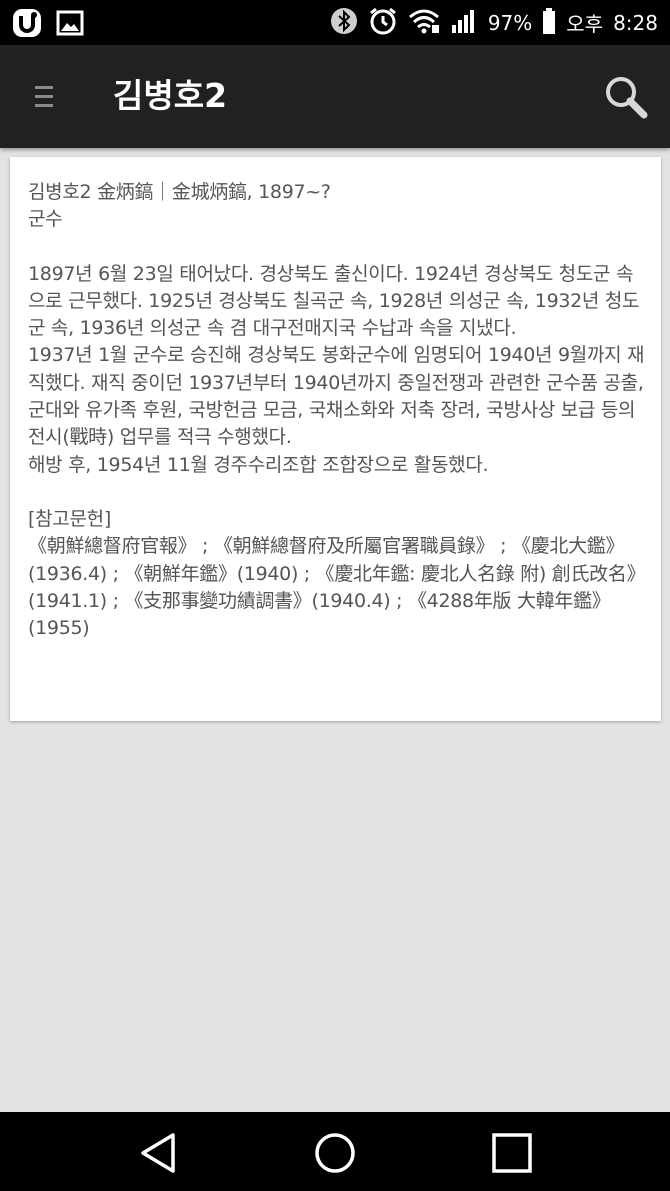  What do you see at coordinates (27, 25) in the screenshot?
I see `carrier-u-icon` at bounding box center [27, 25].